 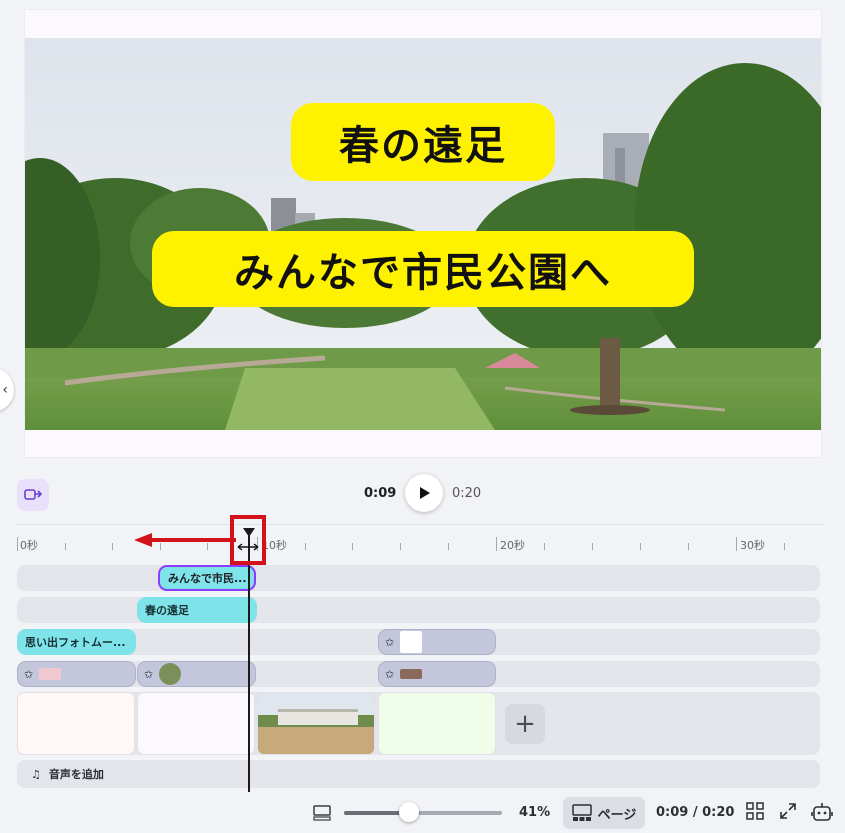 I want to click on plus-icon: +, so click(x=525, y=724).